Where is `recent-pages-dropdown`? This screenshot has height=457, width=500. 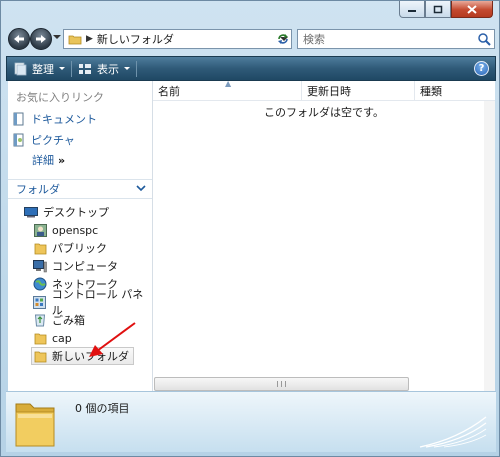 recent-pages-dropdown is located at coordinates (57, 37).